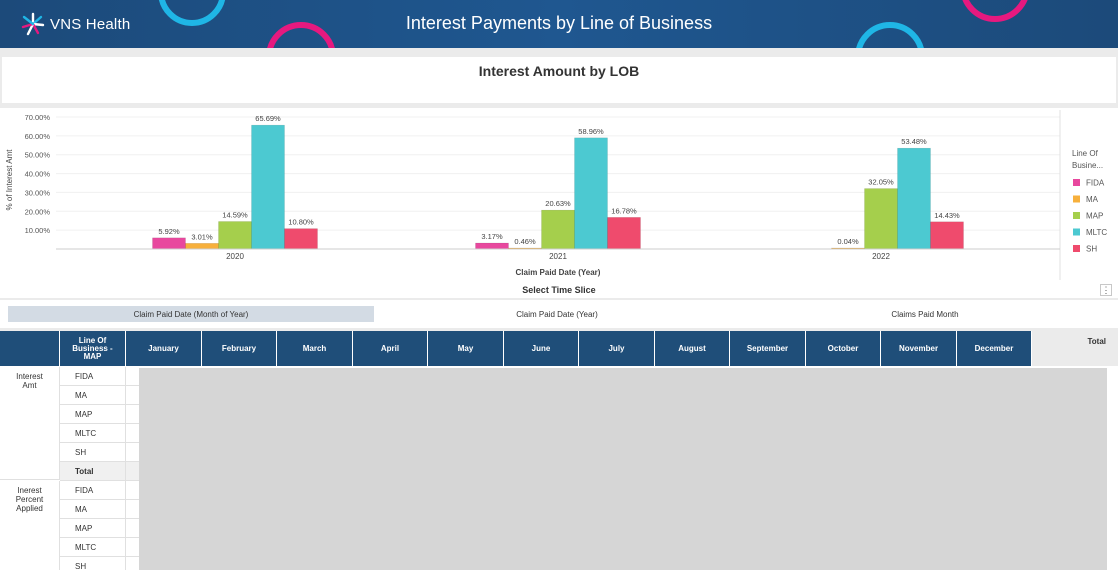 The width and height of the screenshot is (1118, 570). What do you see at coordinates (1092, 199) in the screenshot?
I see `legend-label: MA` at bounding box center [1092, 199].